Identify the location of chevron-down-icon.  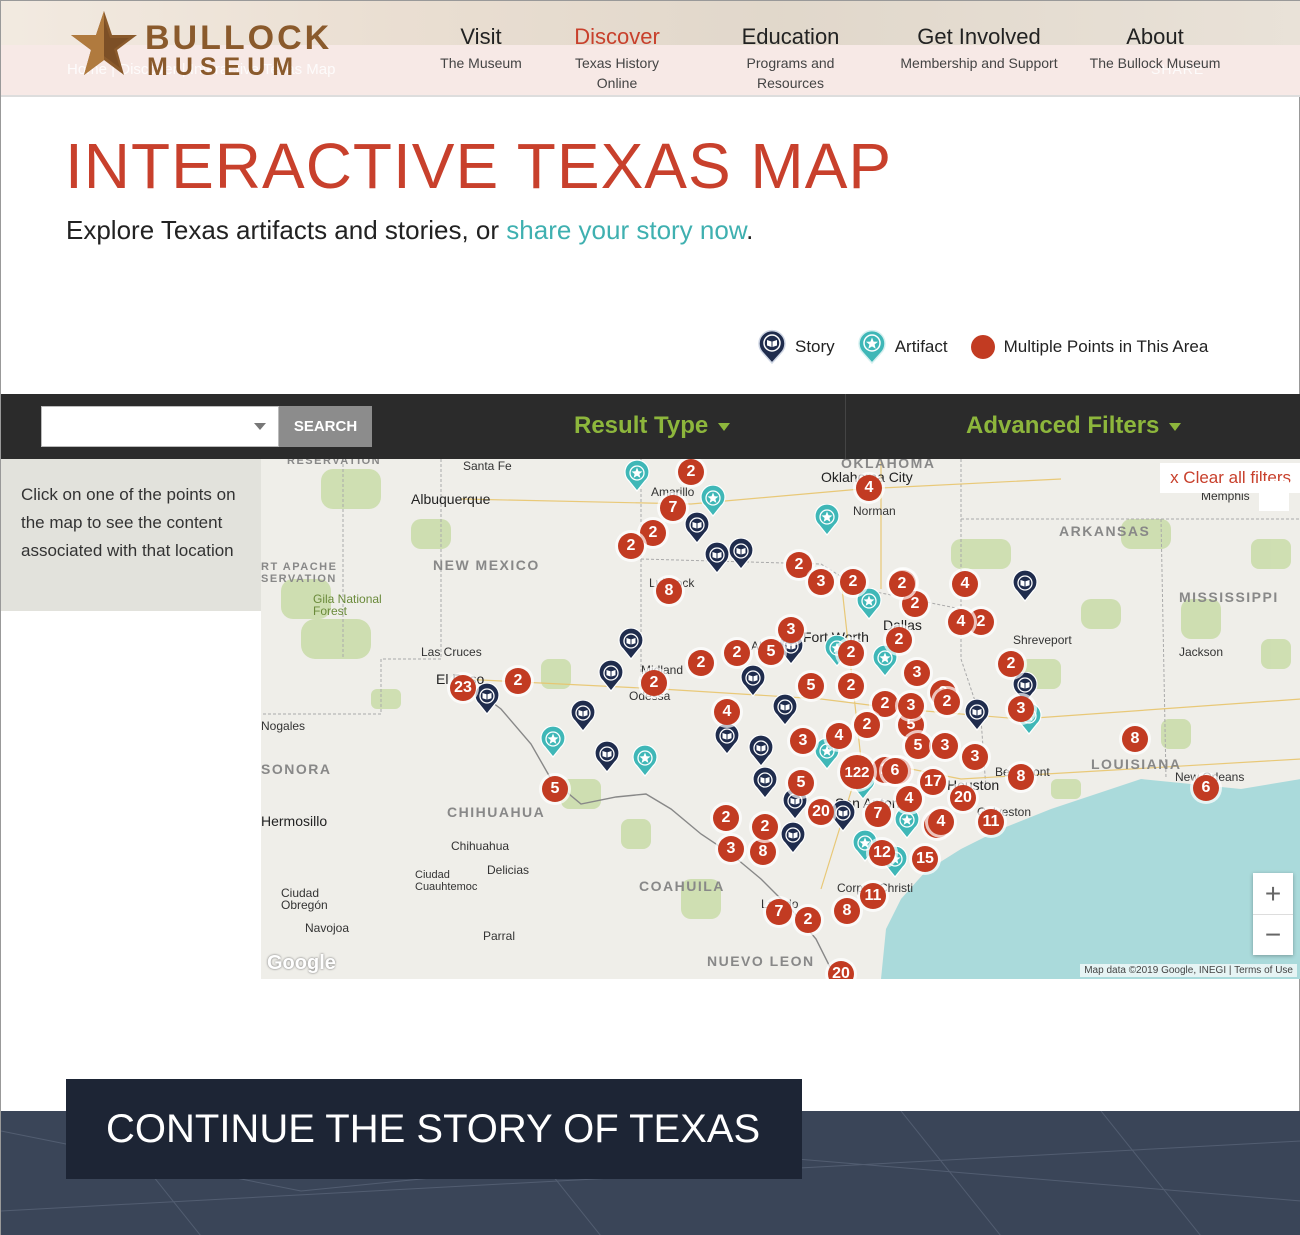
(260, 426).